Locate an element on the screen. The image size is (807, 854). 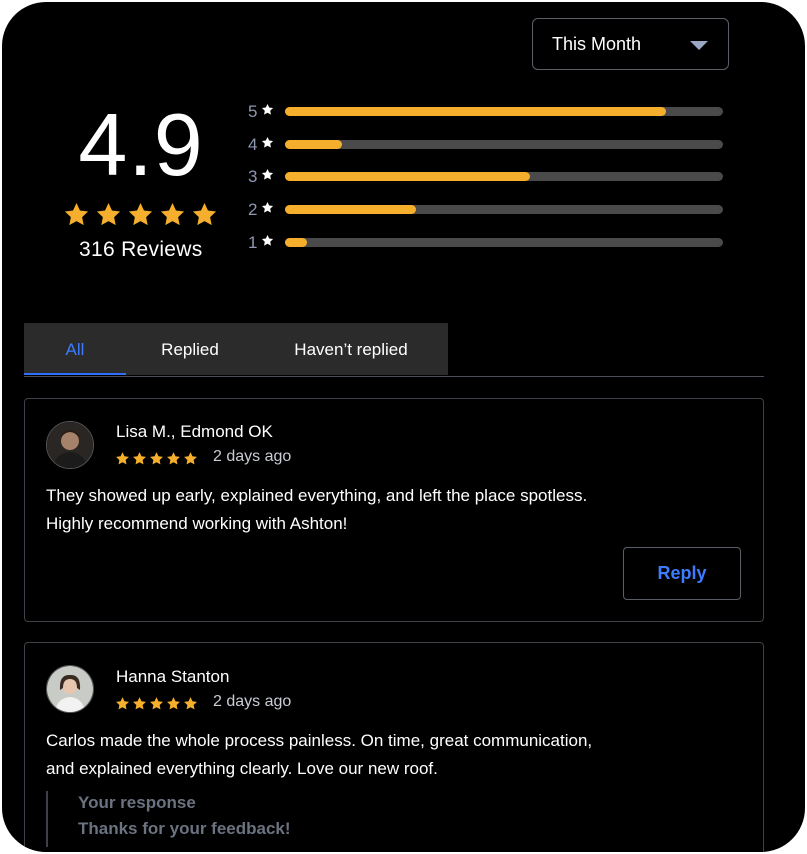
response-title: Your response is located at coordinates (137, 802).